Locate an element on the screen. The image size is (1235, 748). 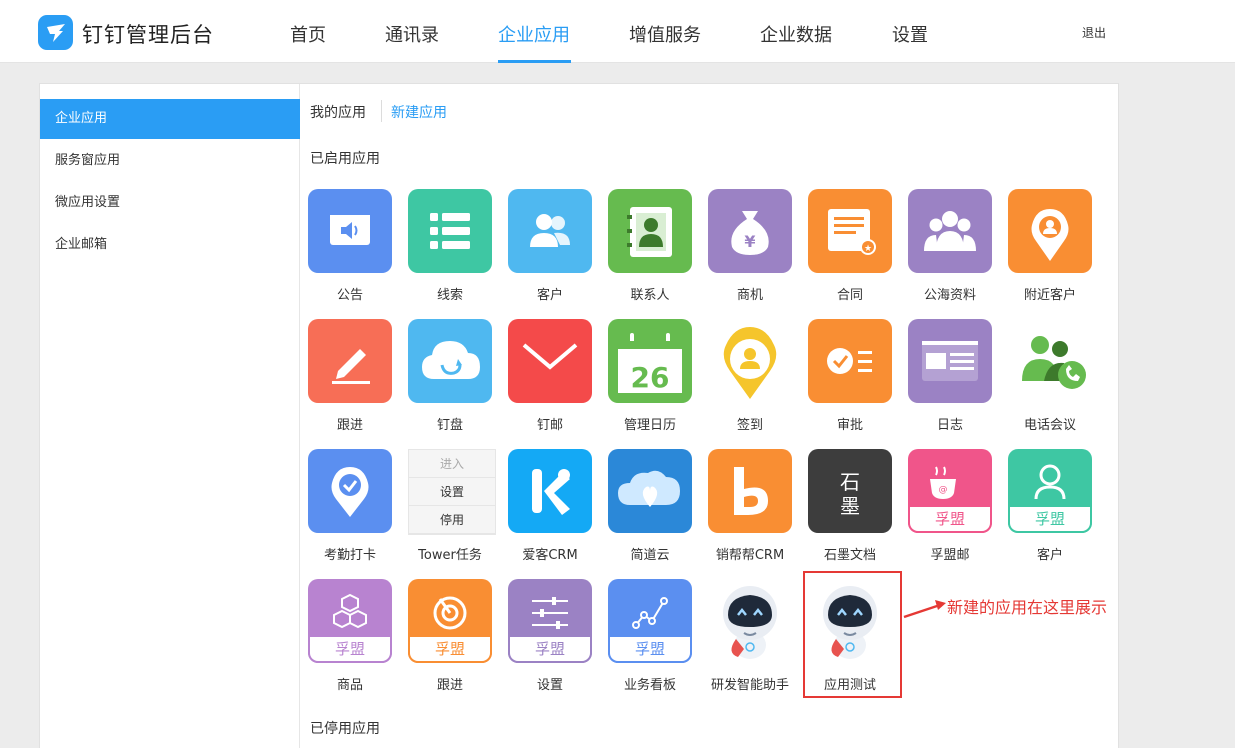
app-label: 电话会议 is located at coordinates (1049, 425).